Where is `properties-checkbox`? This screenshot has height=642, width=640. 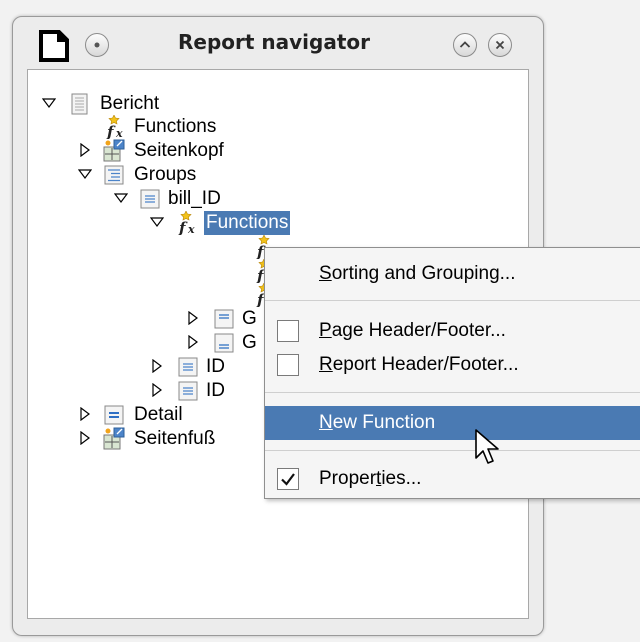
properties-checkbox is located at coordinates (288, 479).